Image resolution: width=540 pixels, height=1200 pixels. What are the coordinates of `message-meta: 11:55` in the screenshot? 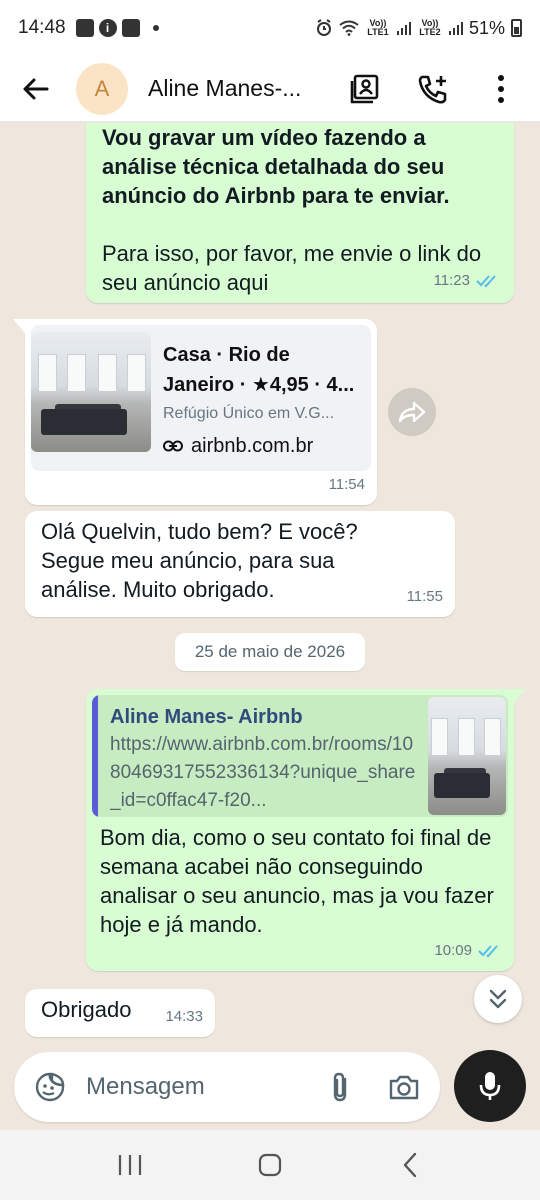 It's located at (425, 596).